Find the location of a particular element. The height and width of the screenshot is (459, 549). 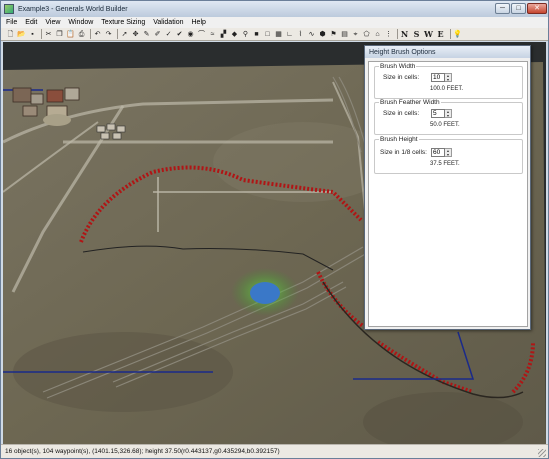

brush-width-label: Size in cells: is located at coordinates (401, 77).